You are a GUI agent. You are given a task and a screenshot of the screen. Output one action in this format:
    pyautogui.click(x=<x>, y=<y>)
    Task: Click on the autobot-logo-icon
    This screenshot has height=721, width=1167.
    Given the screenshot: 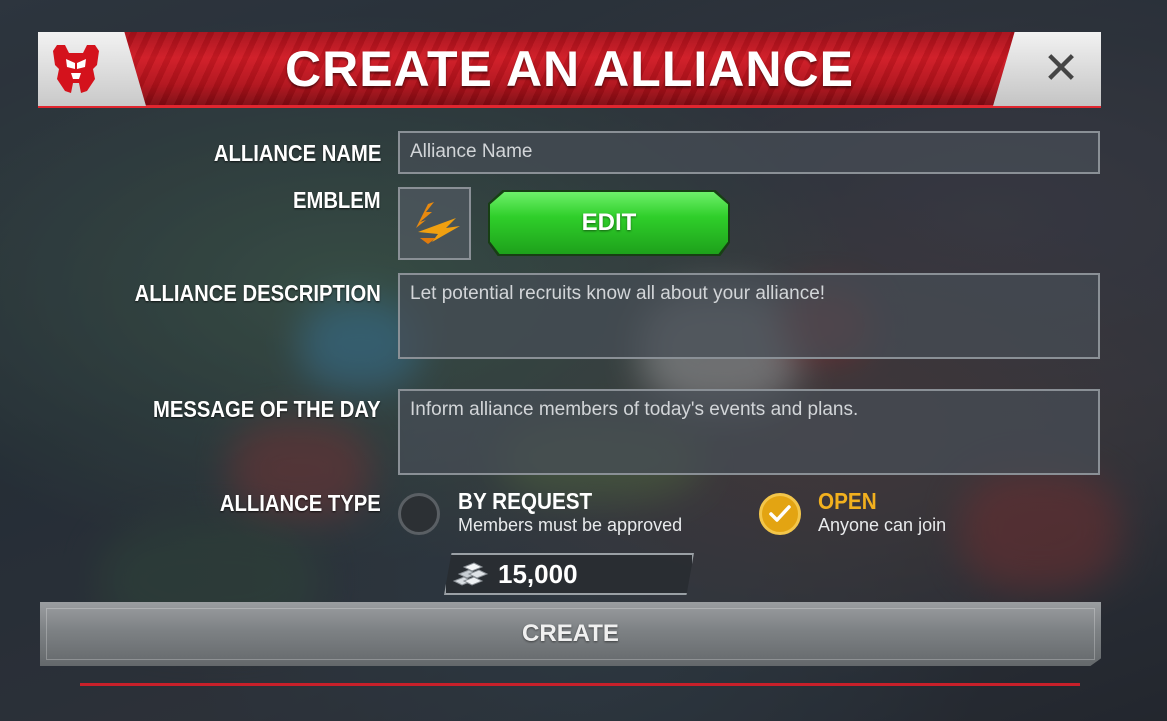 What is the action you would take?
    pyautogui.click(x=76, y=69)
    